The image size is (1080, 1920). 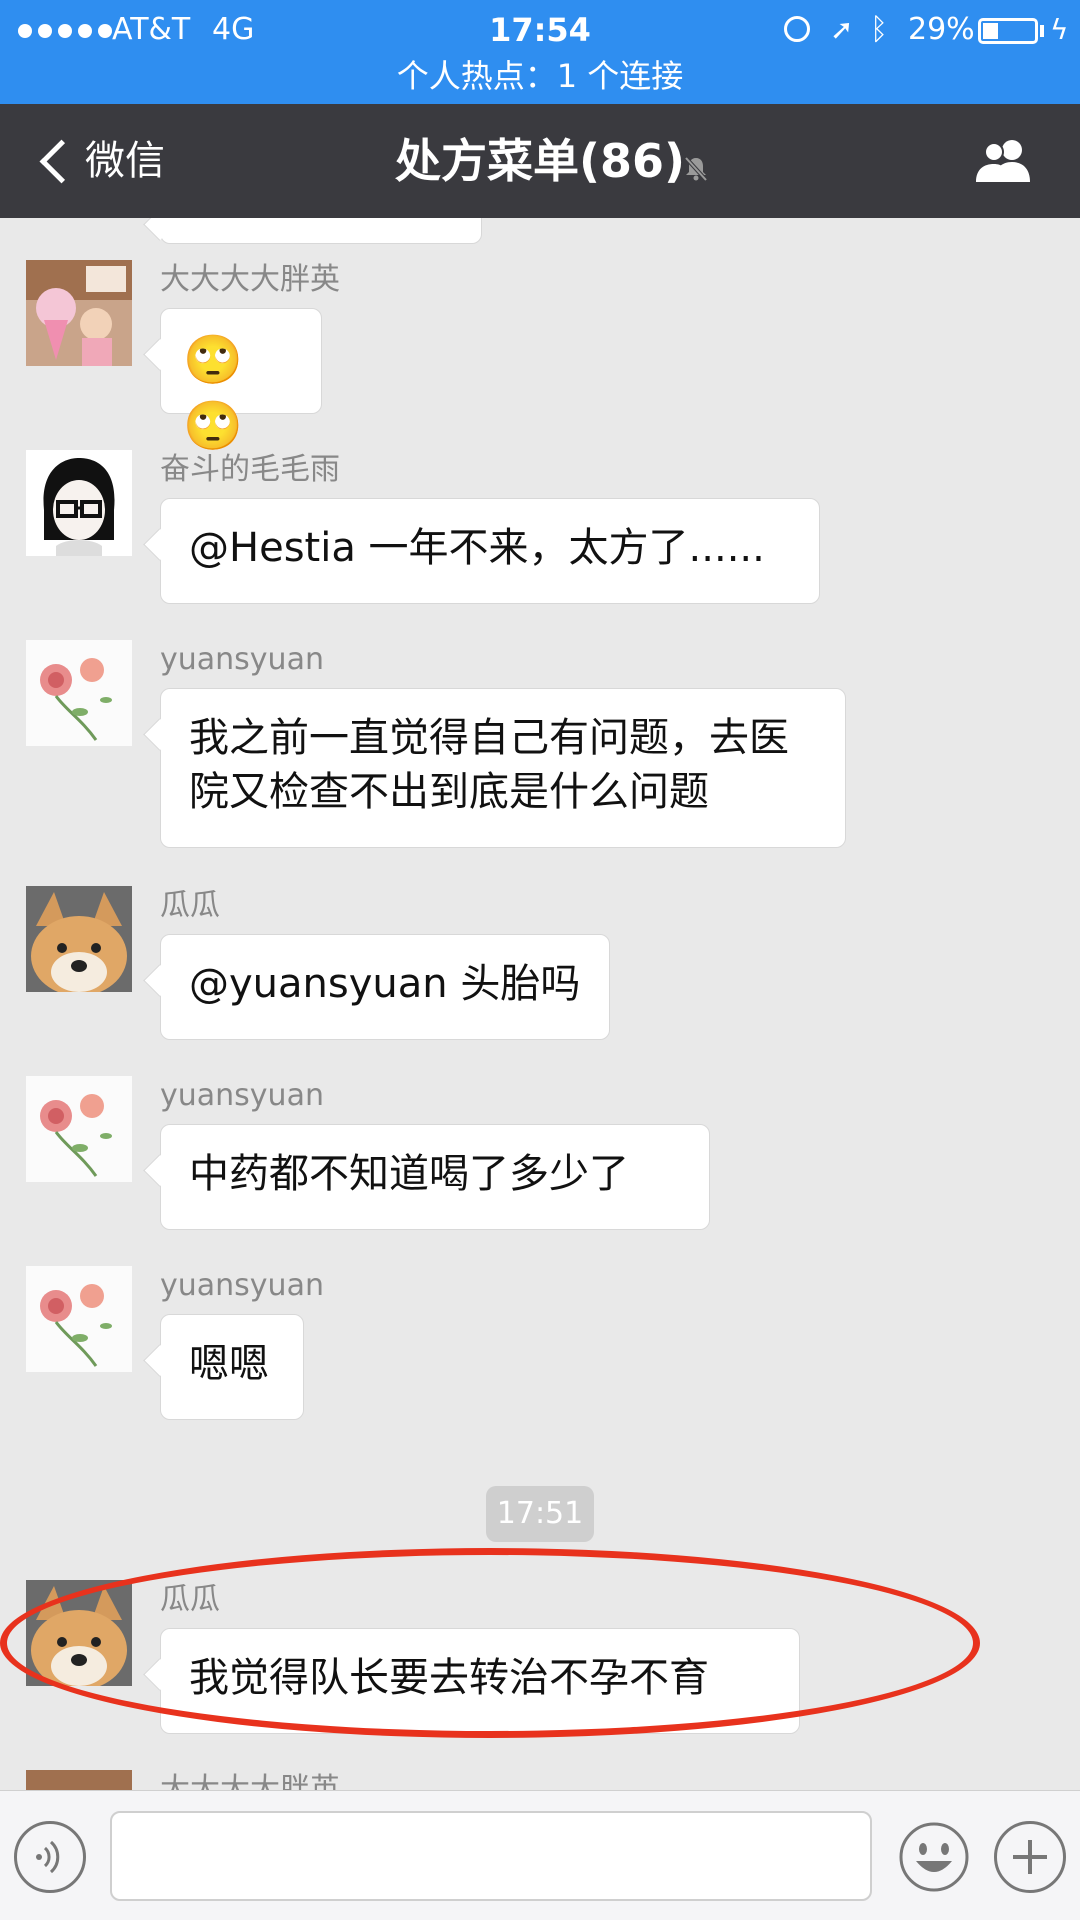 What do you see at coordinates (409, 1174) in the screenshot?
I see `message-text: 中药都不知道喝了多少了` at bounding box center [409, 1174].